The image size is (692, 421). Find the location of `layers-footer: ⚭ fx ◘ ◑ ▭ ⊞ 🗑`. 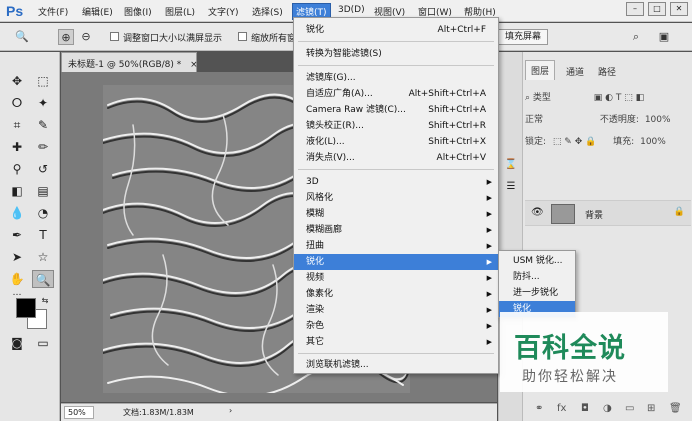

layers-footer: ⚭ fx ◘ ◑ ▭ ⊞ 🗑 is located at coordinates (608, 410).